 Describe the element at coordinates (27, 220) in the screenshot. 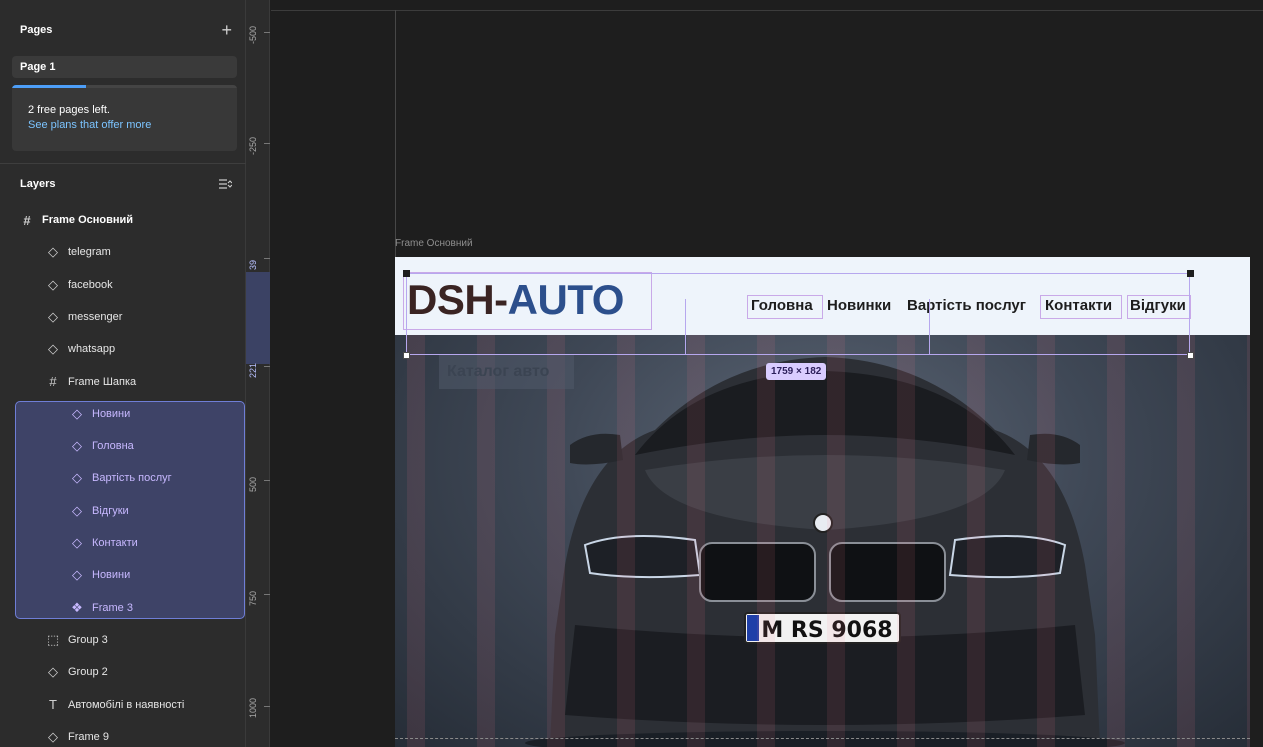

I see `layer-type-icon: #` at that location.